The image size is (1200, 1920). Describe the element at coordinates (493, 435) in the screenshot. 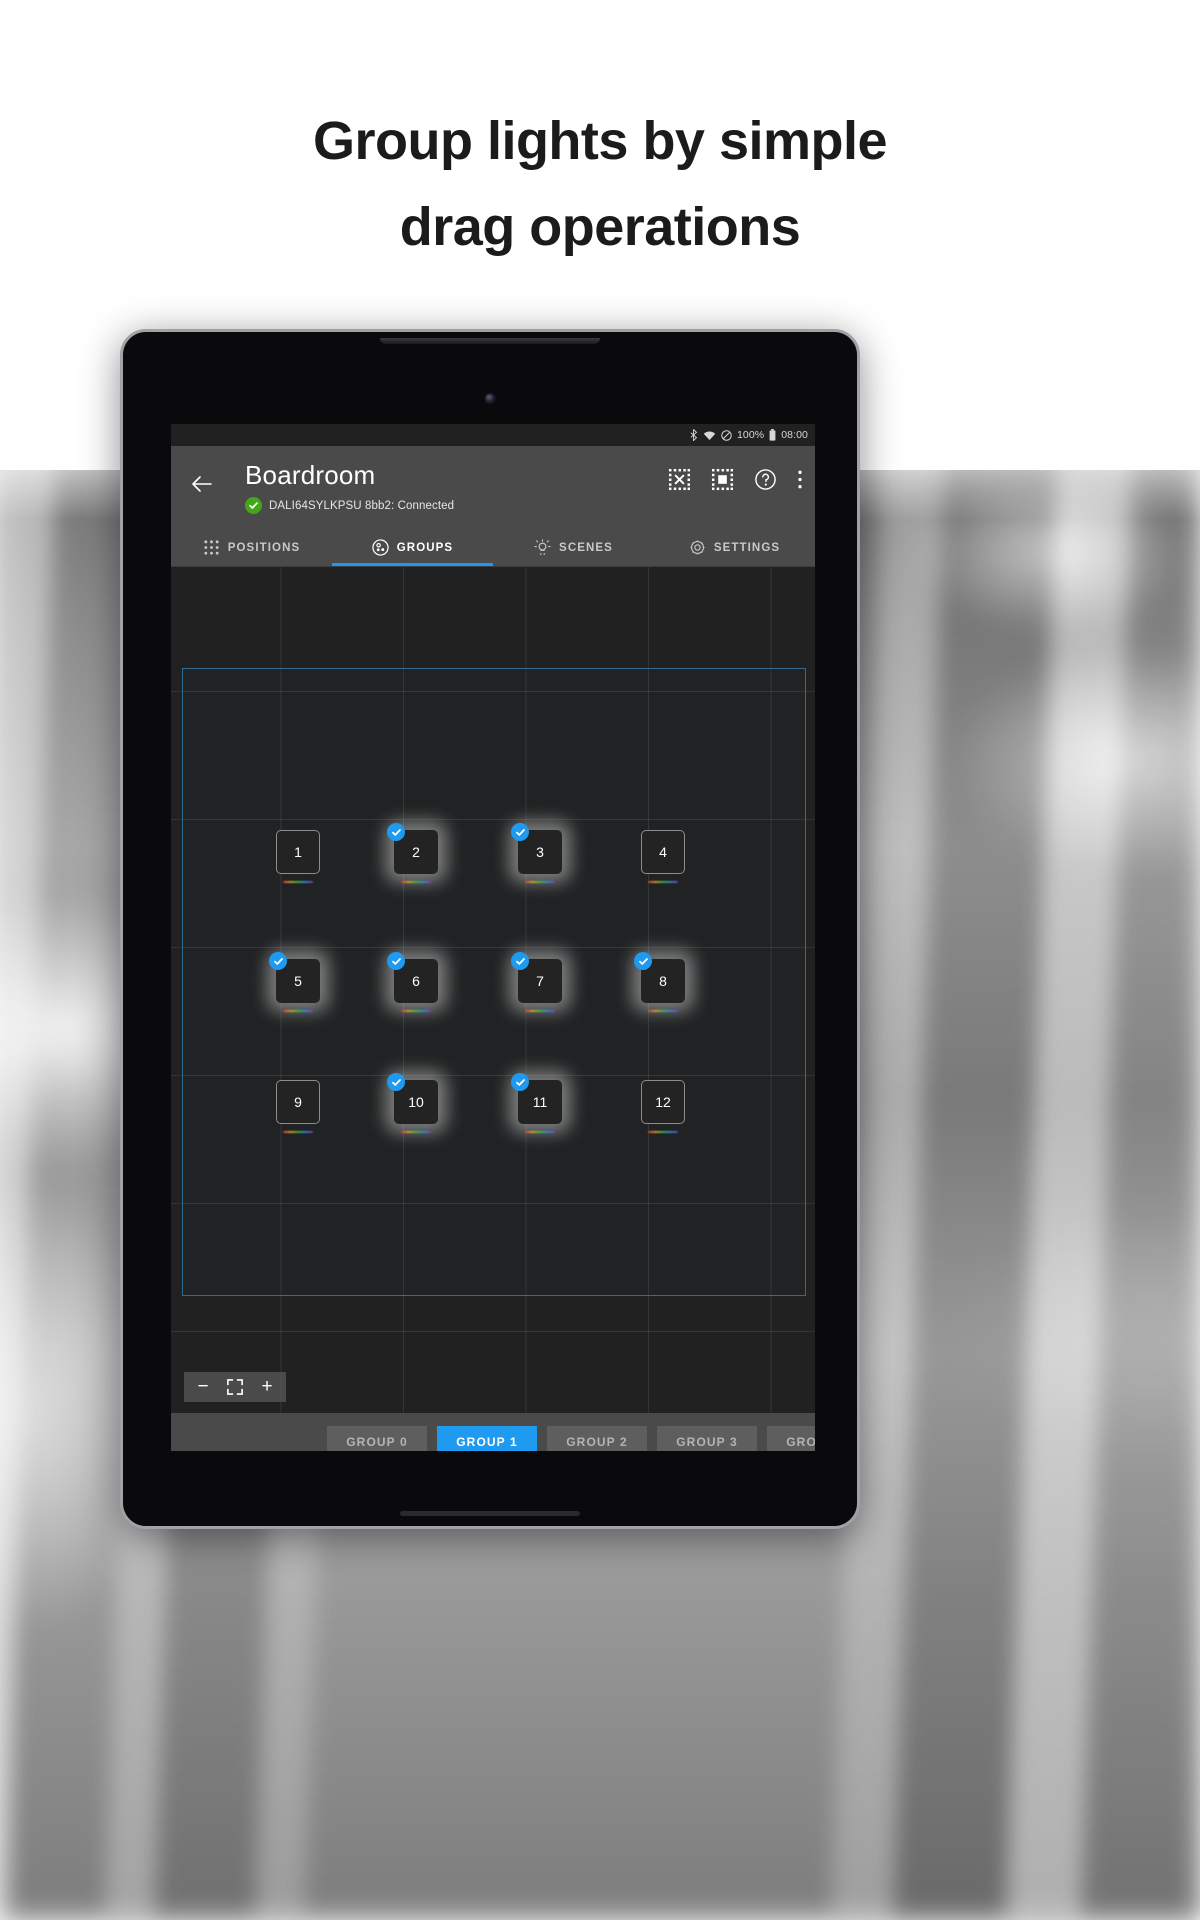

I see `android-status-bar: 100% 08:00` at that location.